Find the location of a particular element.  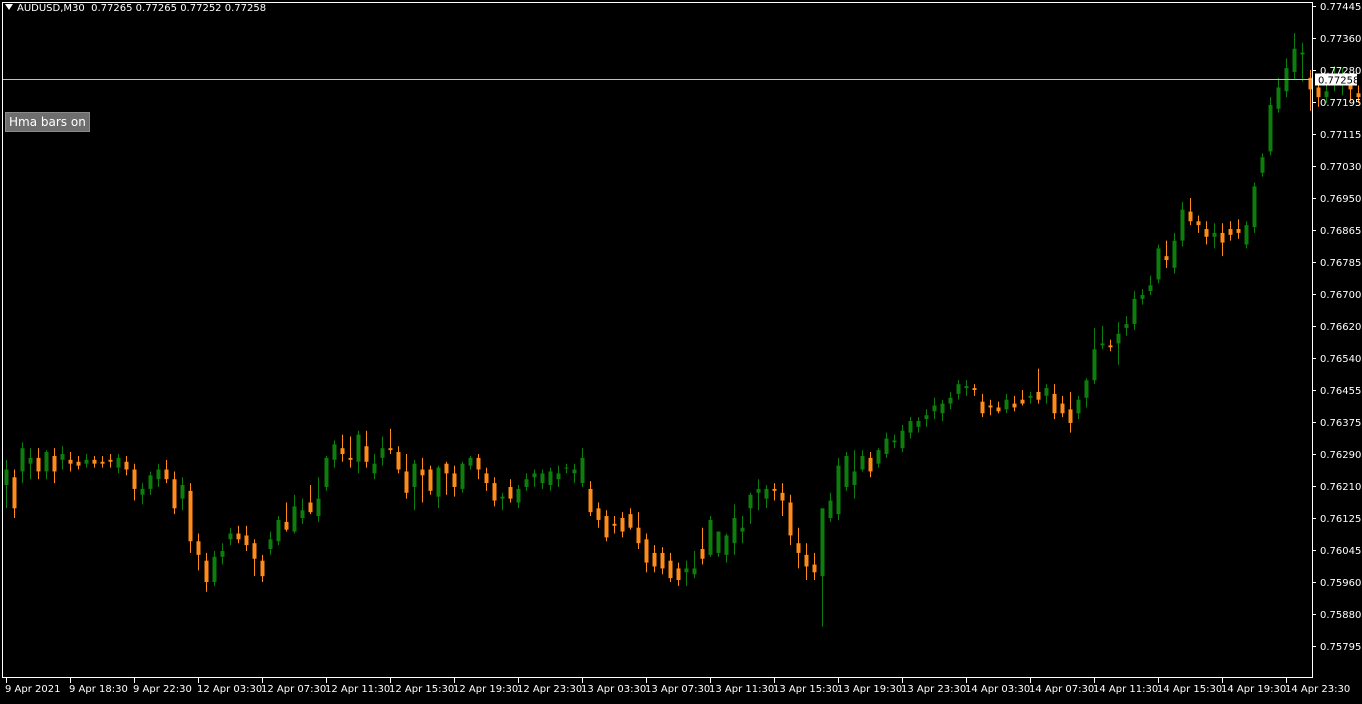

time-tick-label: 14 Apr 23:30 is located at coordinates (1317, 689).